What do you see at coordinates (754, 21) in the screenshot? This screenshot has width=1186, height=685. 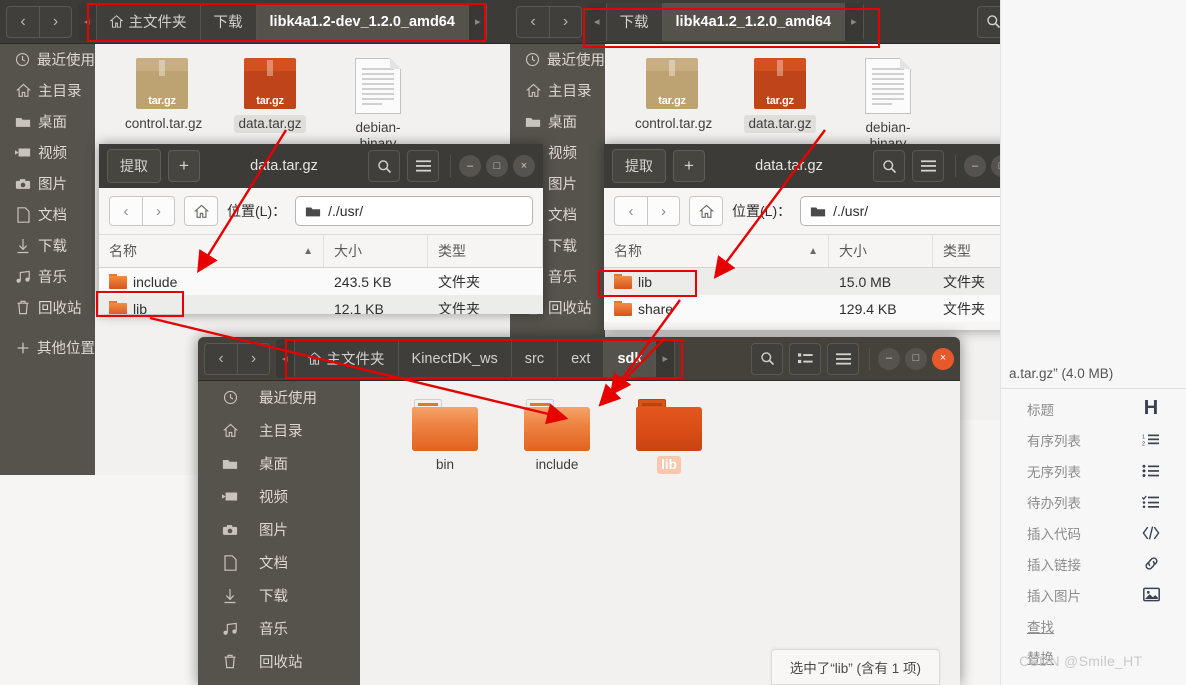 I see `breadcrumb-item-current: libk4a1.2_1.2.0_amd64` at bounding box center [754, 21].